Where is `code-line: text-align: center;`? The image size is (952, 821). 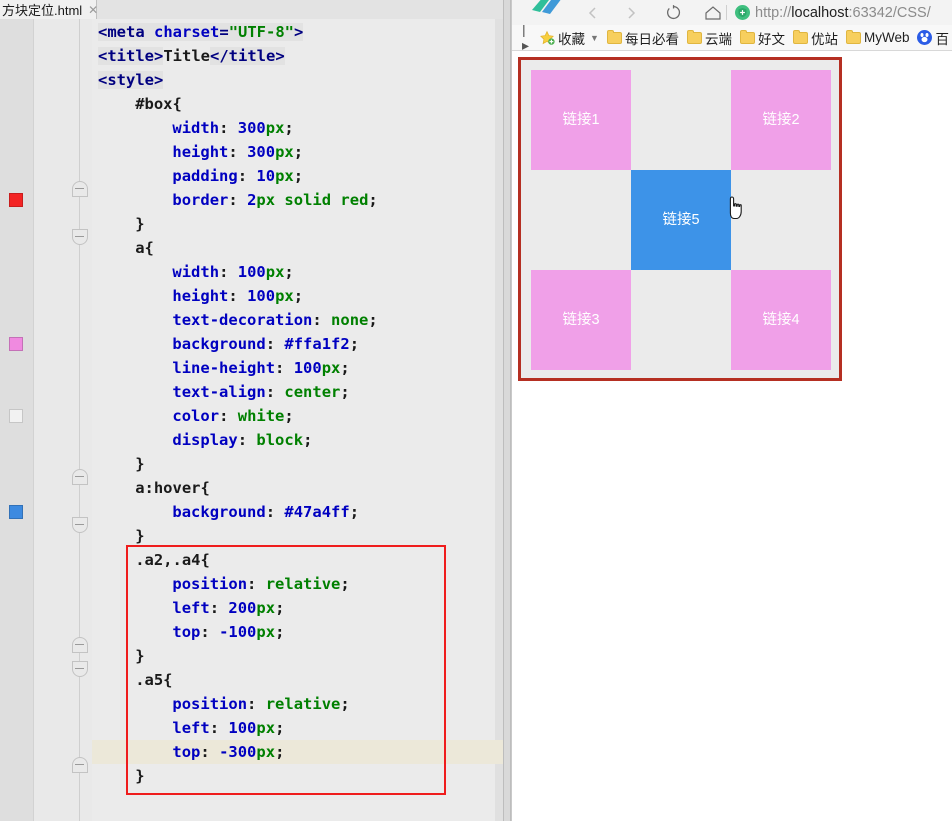 code-line: text-align: center; is located at coordinates (260, 392).